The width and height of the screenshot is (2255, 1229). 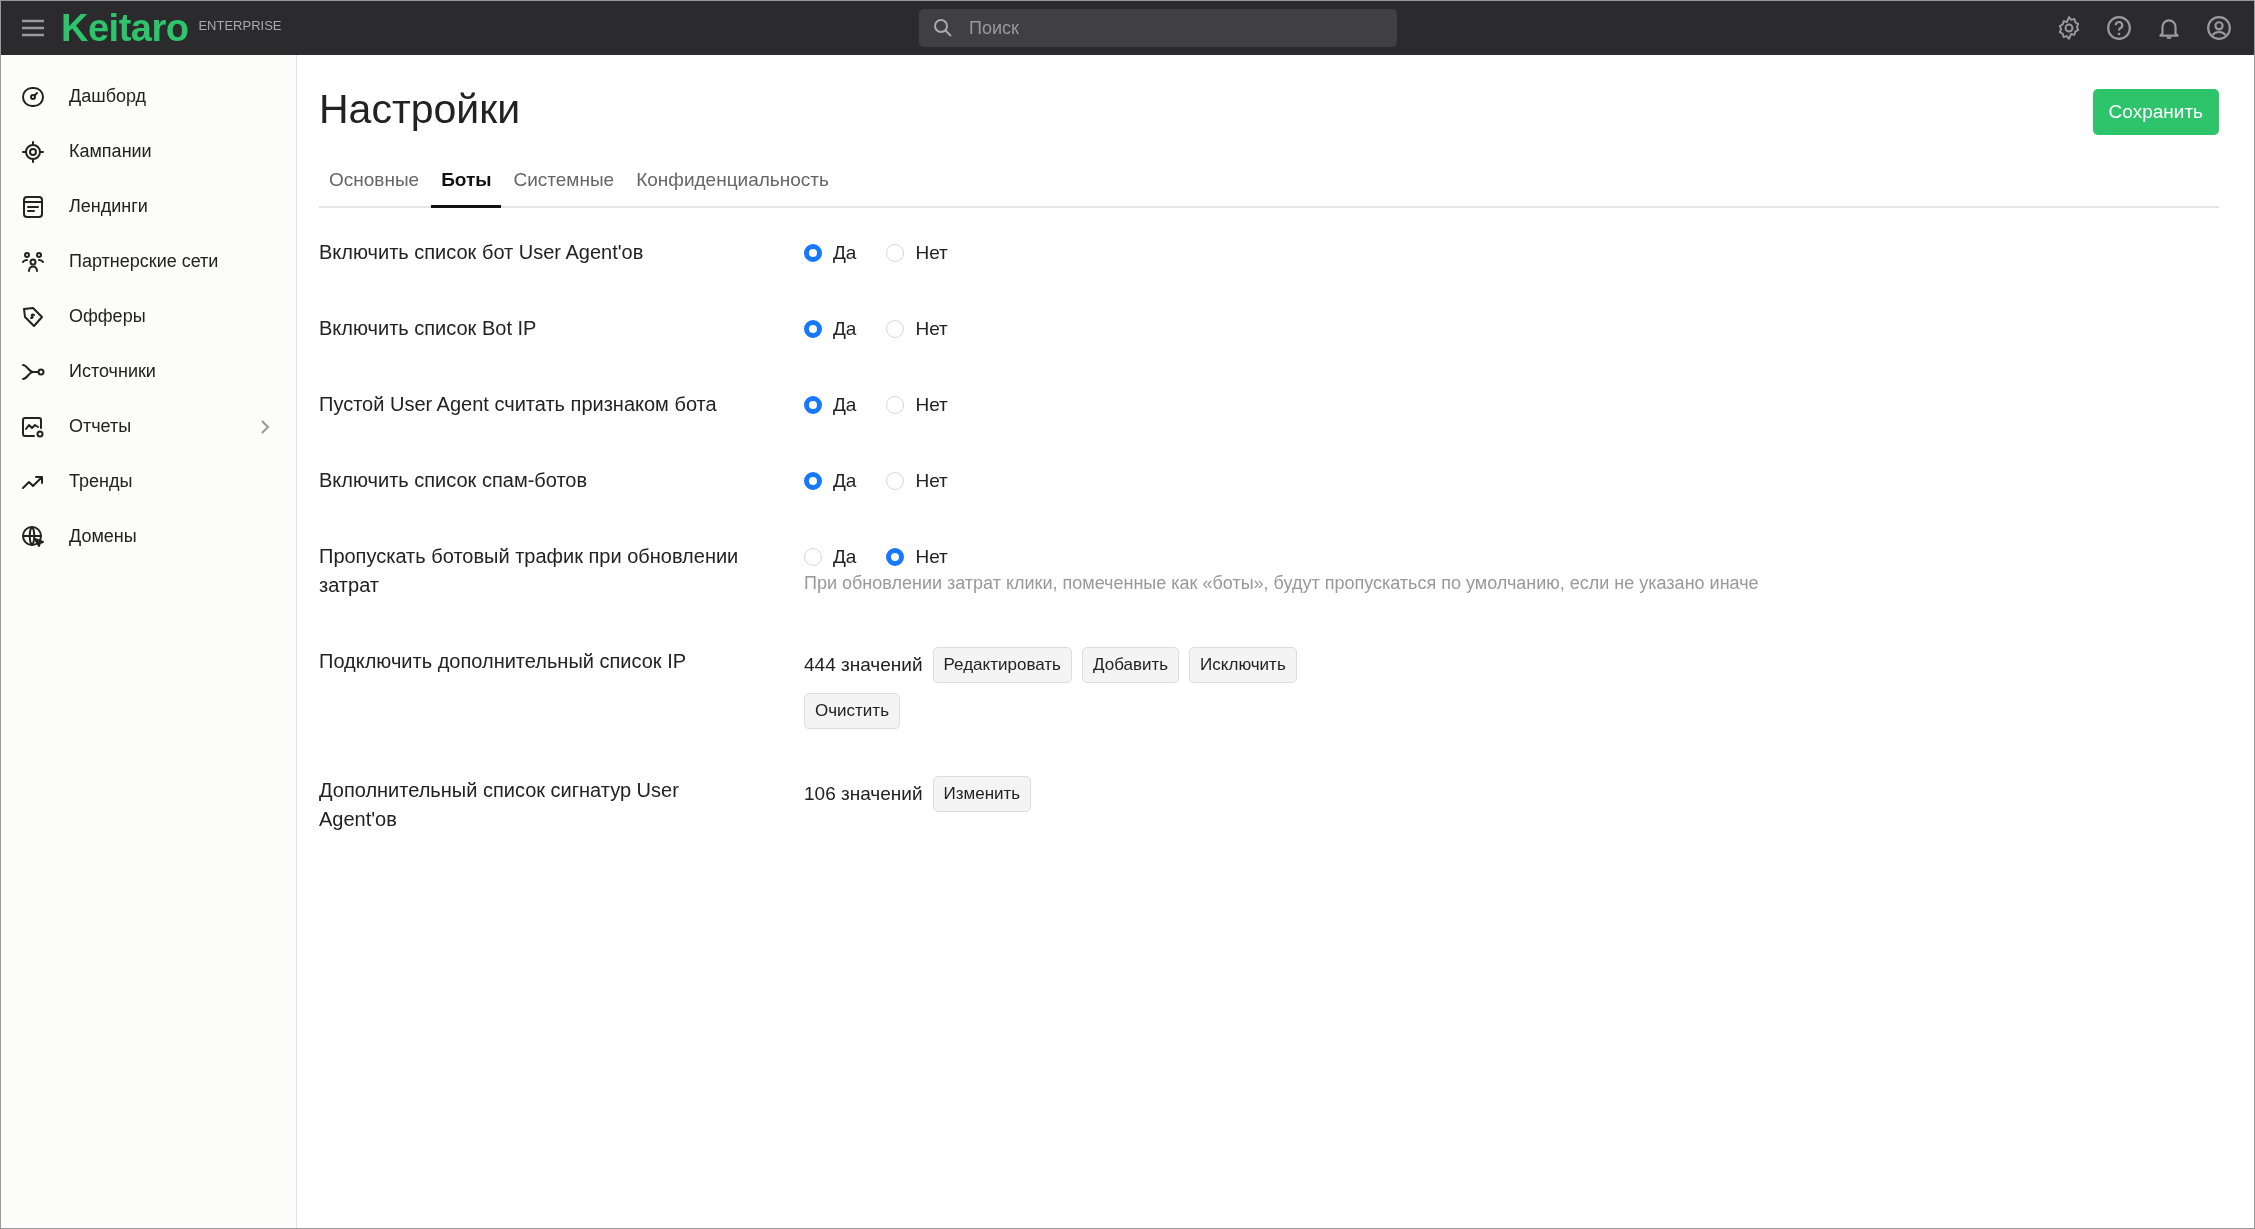 What do you see at coordinates (466, 183) in the screenshot?
I see `tab: Боты` at bounding box center [466, 183].